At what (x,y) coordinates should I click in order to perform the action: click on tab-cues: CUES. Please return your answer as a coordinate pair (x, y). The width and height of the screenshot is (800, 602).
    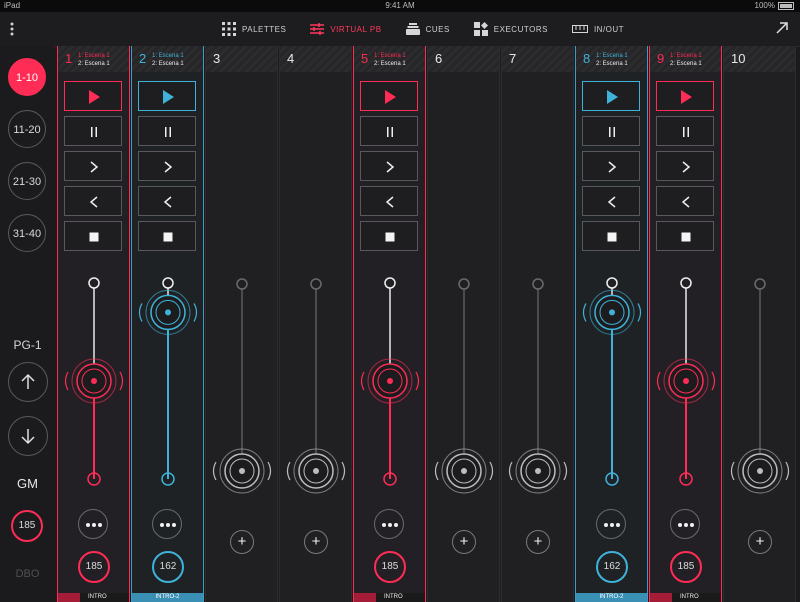
    Looking at the image, I should click on (428, 29).